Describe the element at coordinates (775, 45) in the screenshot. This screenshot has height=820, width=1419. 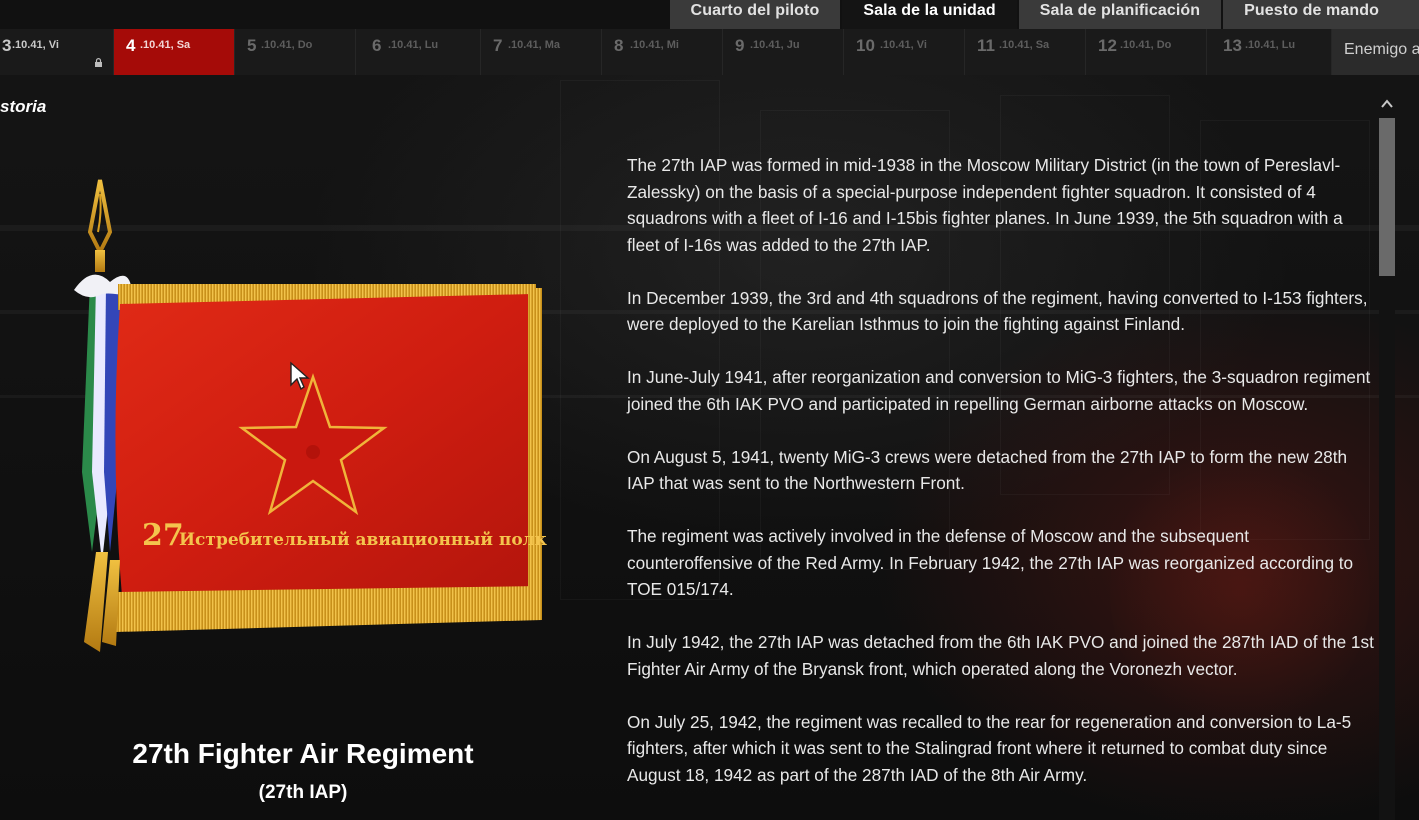
I see `day-date: .10.41, Ju` at that location.